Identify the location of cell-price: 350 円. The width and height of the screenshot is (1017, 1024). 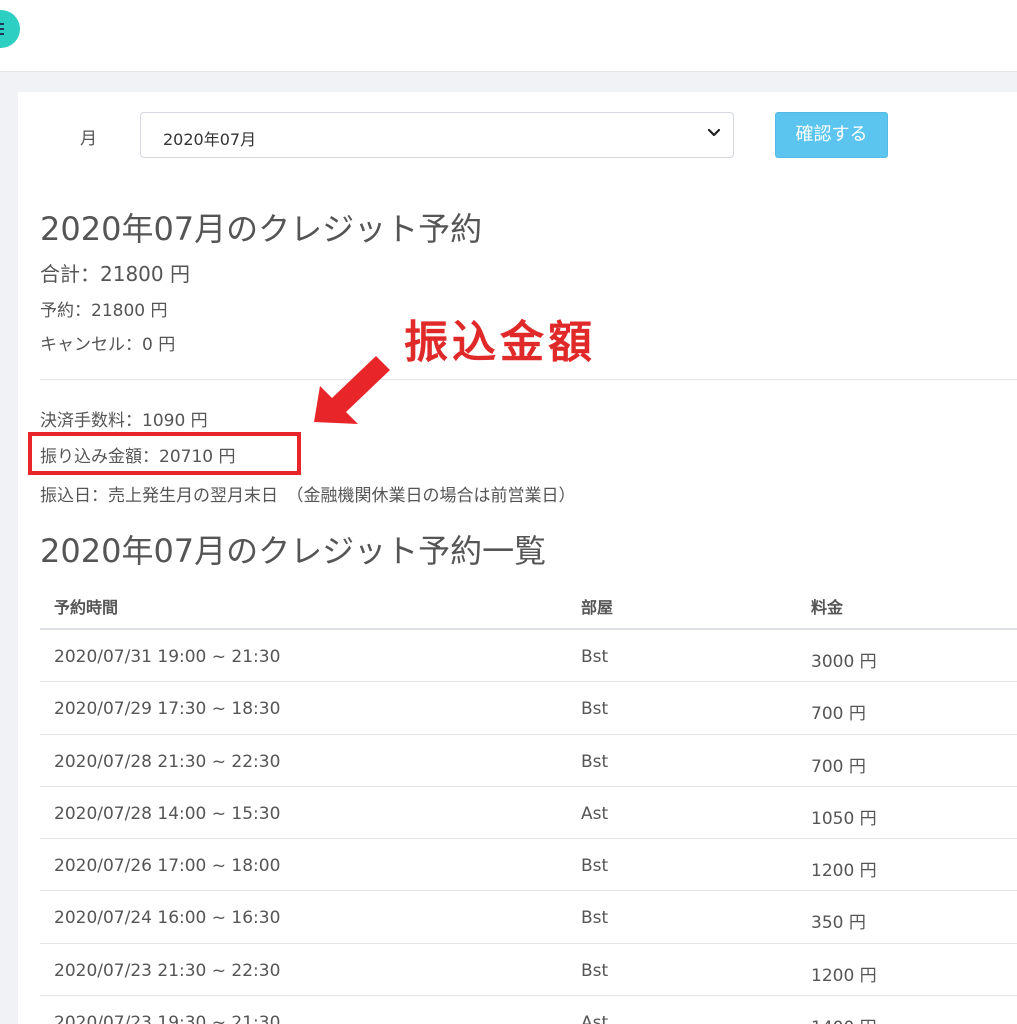
(838, 923).